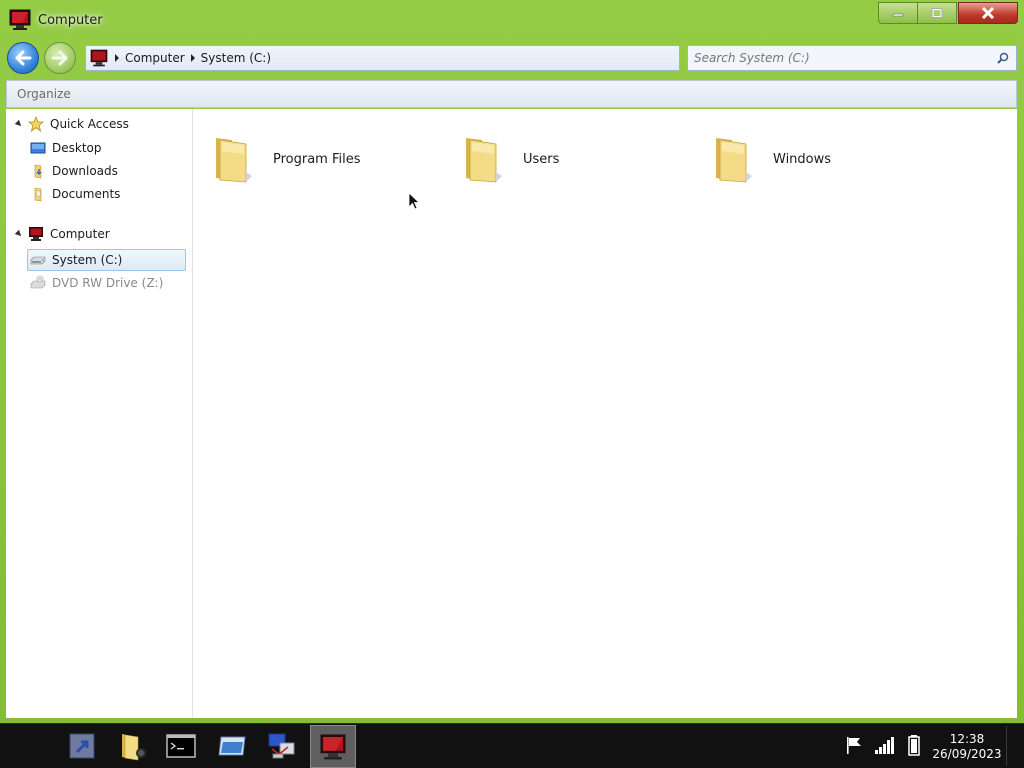 Image resolution: width=1024 pixels, height=768 pixels. I want to click on sidebar-item-quick-access: Quick Access, so click(71, 124).